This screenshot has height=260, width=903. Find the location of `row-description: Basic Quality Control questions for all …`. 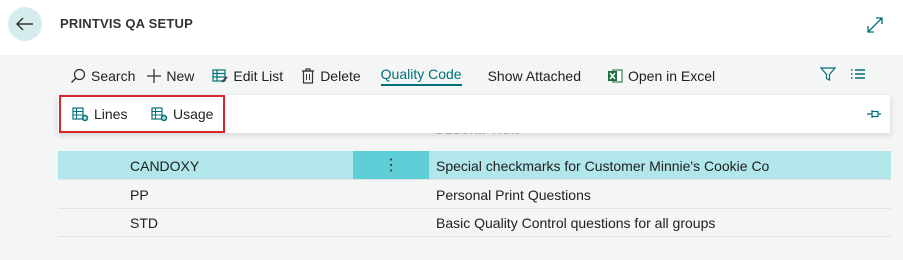

row-description: Basic Quality Control questions for all … is located at coordinates (576, 223).